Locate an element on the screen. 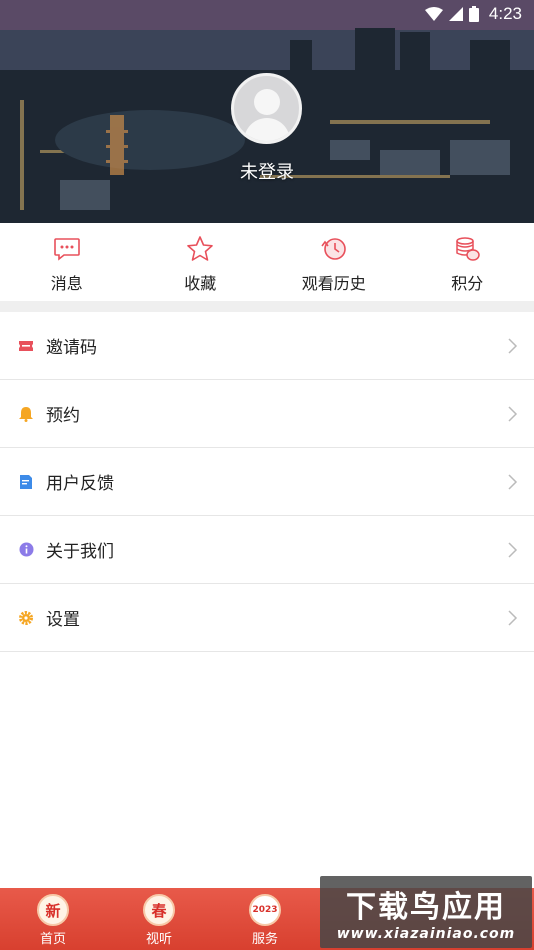 The image size is (534, 950). section-divider is located at coordinates (267, 306).